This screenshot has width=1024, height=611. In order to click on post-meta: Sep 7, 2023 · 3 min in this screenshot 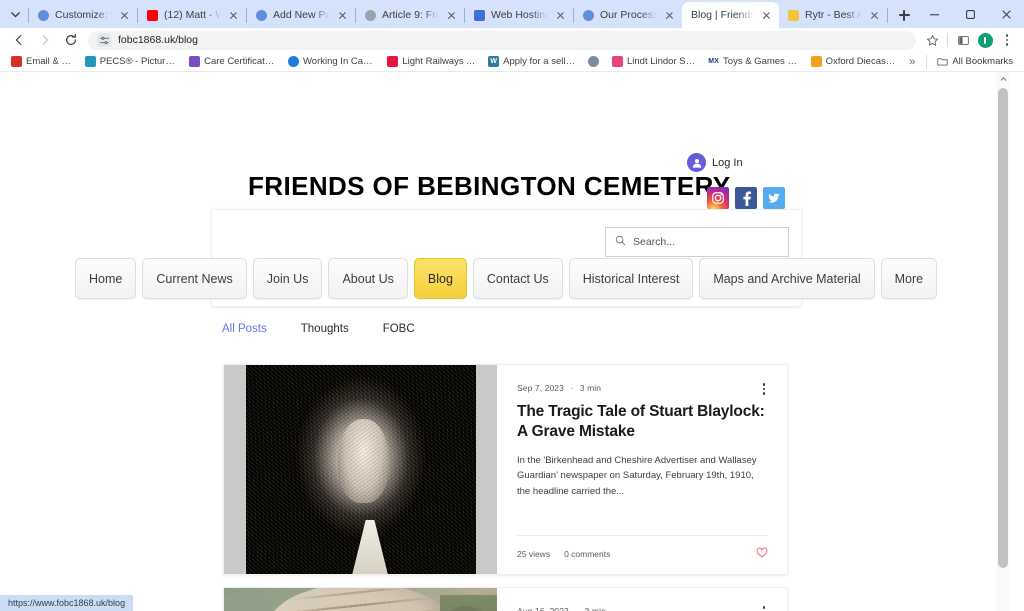, I will do `click(642, 388)`.